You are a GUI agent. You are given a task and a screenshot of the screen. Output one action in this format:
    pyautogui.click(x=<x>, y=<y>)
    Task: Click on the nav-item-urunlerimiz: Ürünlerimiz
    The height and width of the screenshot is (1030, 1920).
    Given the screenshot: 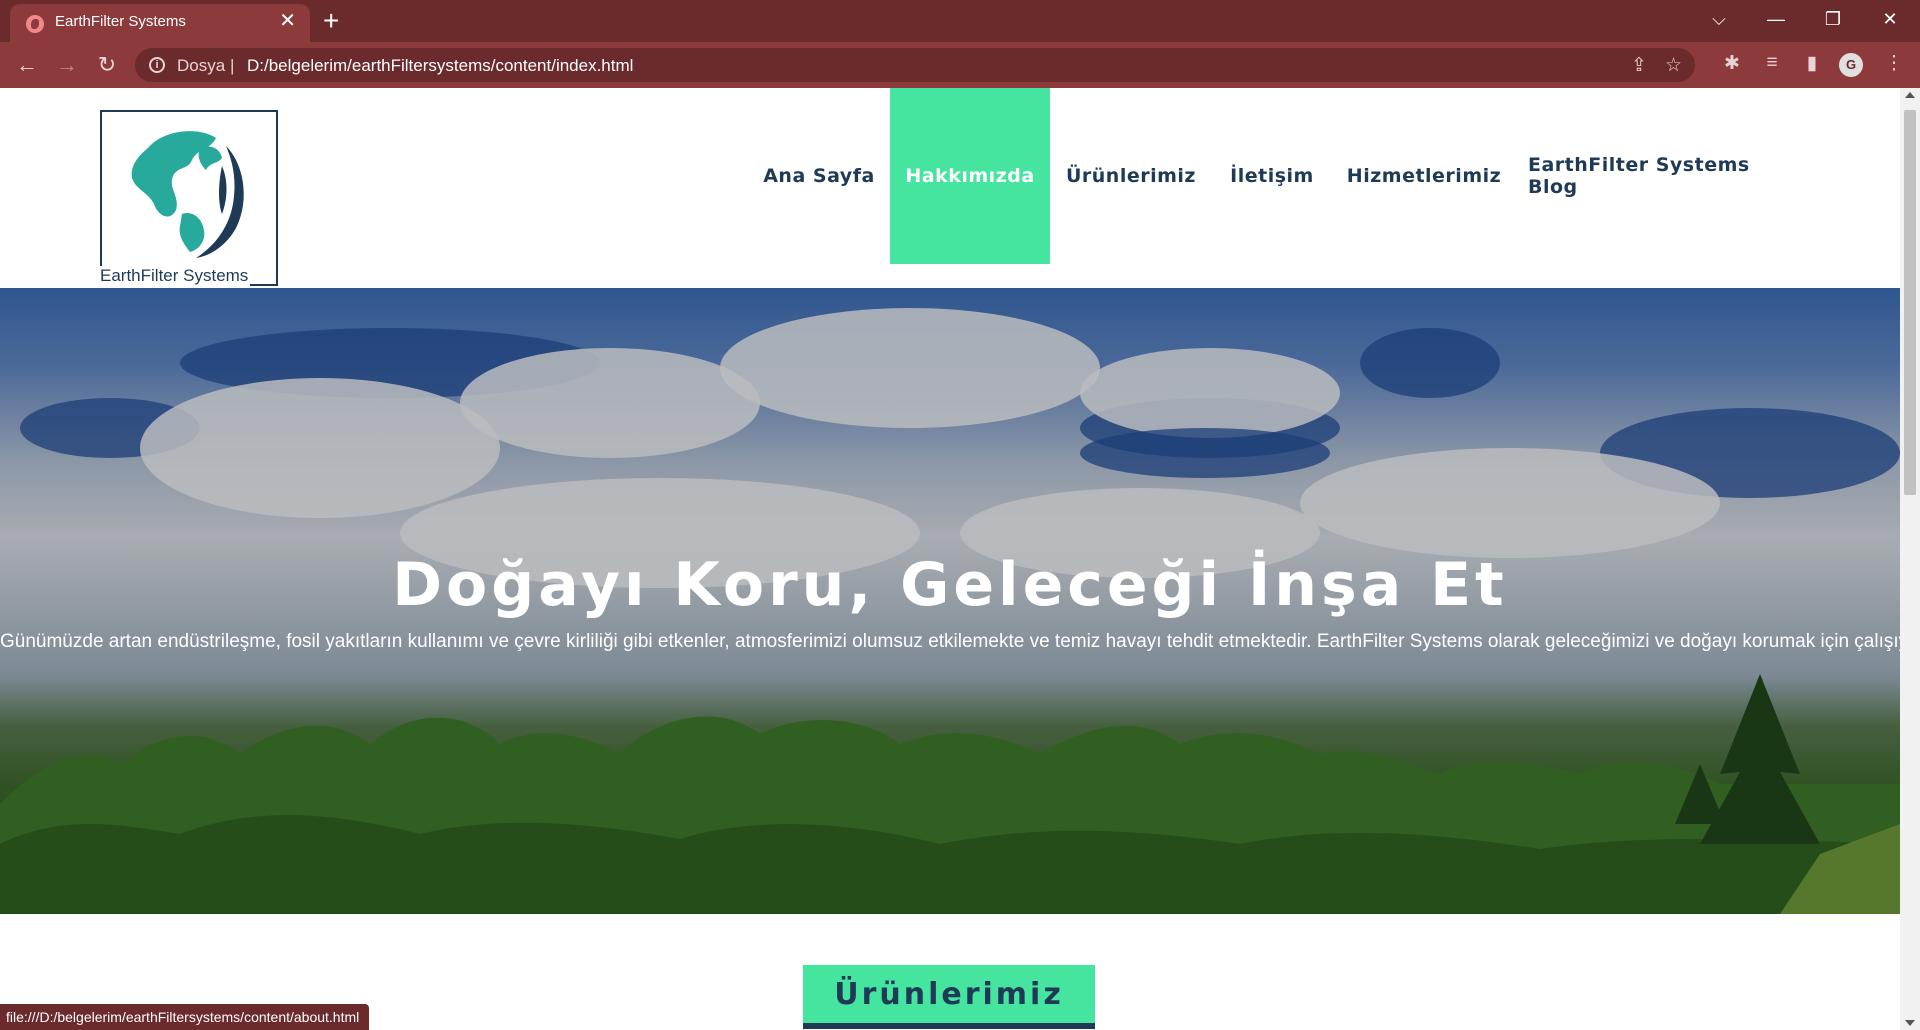 What is the action you would take?
    pyautogui.click(x=1131, y=176)
    